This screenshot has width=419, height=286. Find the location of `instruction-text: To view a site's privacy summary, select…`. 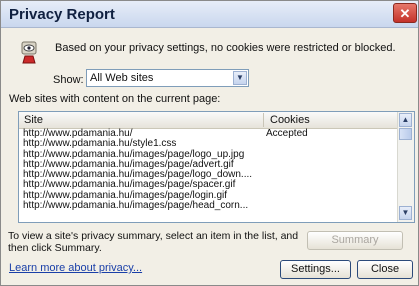

instruction-text: To view a site's privacy summary, select… is located at coordinates (153, 242).